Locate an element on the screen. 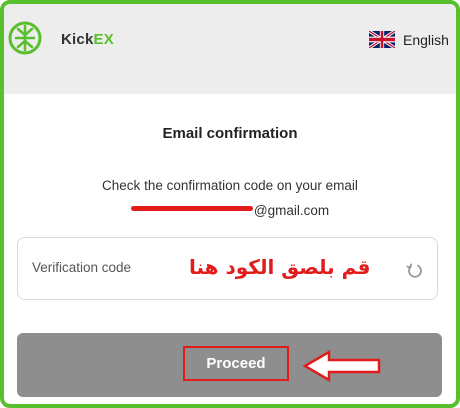 This screenshot has height=408, width=460. verification-code-input: Verification code قم بلصق الكود هنا is located at coordinates (227, 268).